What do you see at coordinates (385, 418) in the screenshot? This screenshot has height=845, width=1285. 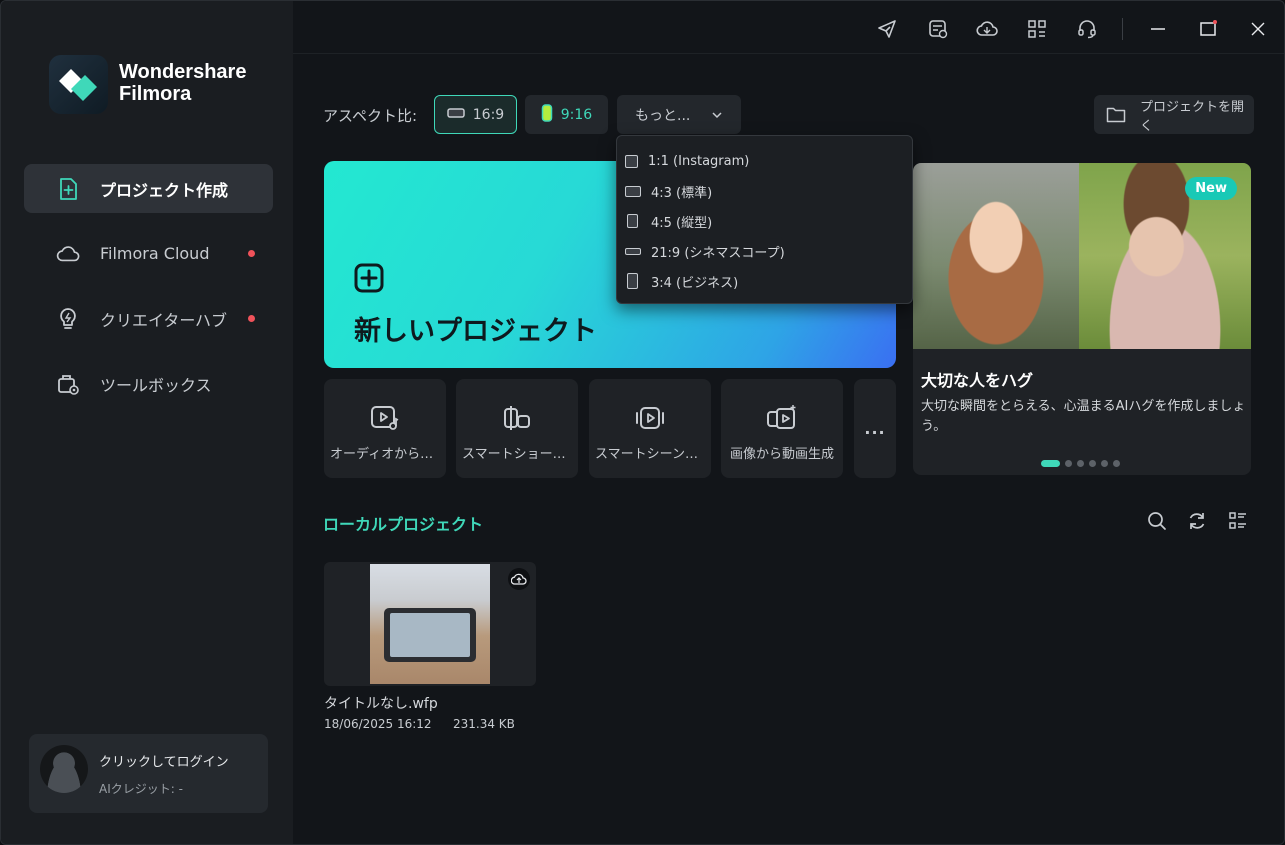 I see `audio-to-video-icon` at bounding box center [385, 418].